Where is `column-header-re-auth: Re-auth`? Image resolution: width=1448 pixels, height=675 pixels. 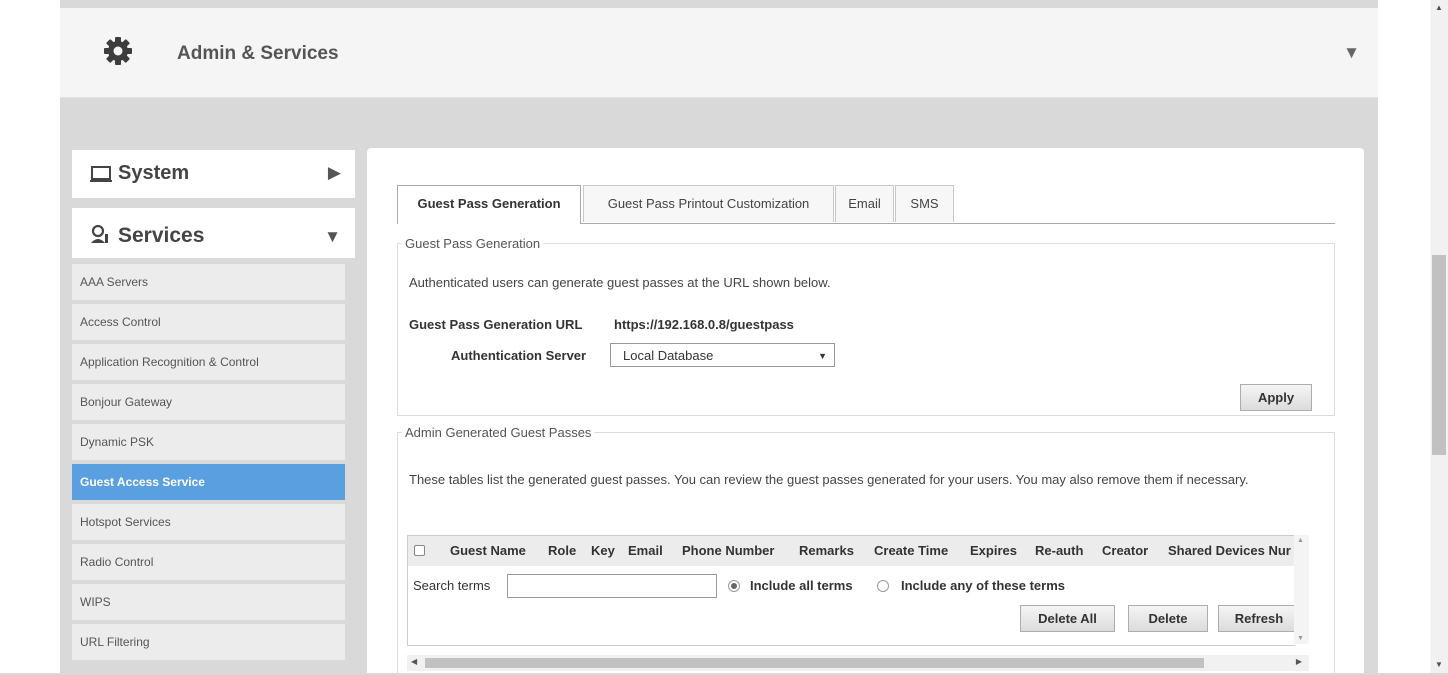
column-header-re-auth: Re-auth is located at coordinates (1059, 551).